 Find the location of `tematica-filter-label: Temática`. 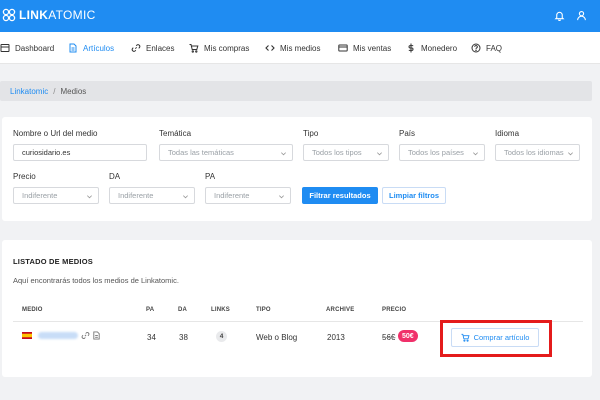

tematica-filter-label: Temática is located at coordinates (175, 133).